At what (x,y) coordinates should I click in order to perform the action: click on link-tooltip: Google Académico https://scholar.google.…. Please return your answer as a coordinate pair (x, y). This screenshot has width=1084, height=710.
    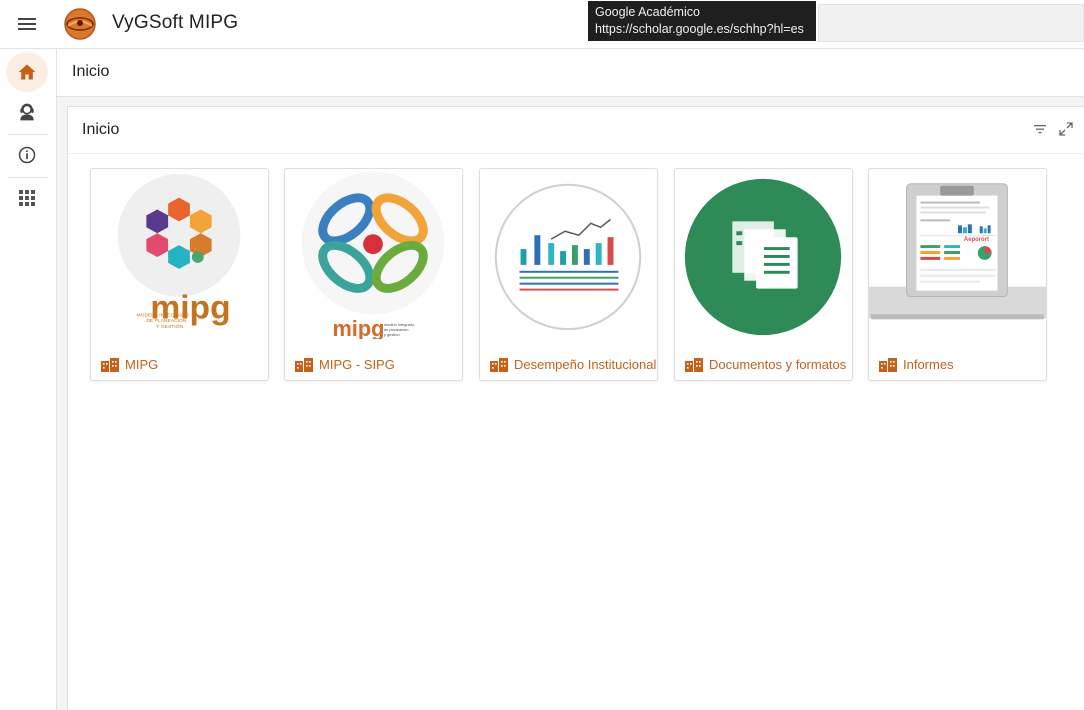
    Looking at the image, I should click on (702, 21).